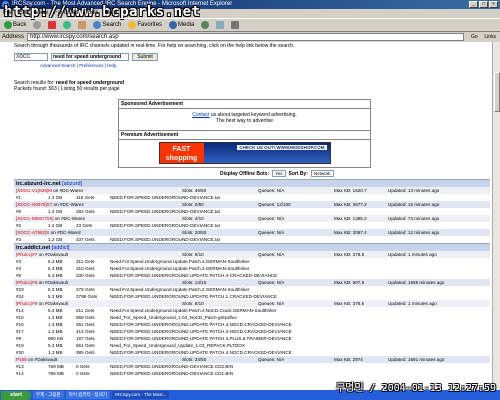  I want to click on stop-button, so click(52, 25).